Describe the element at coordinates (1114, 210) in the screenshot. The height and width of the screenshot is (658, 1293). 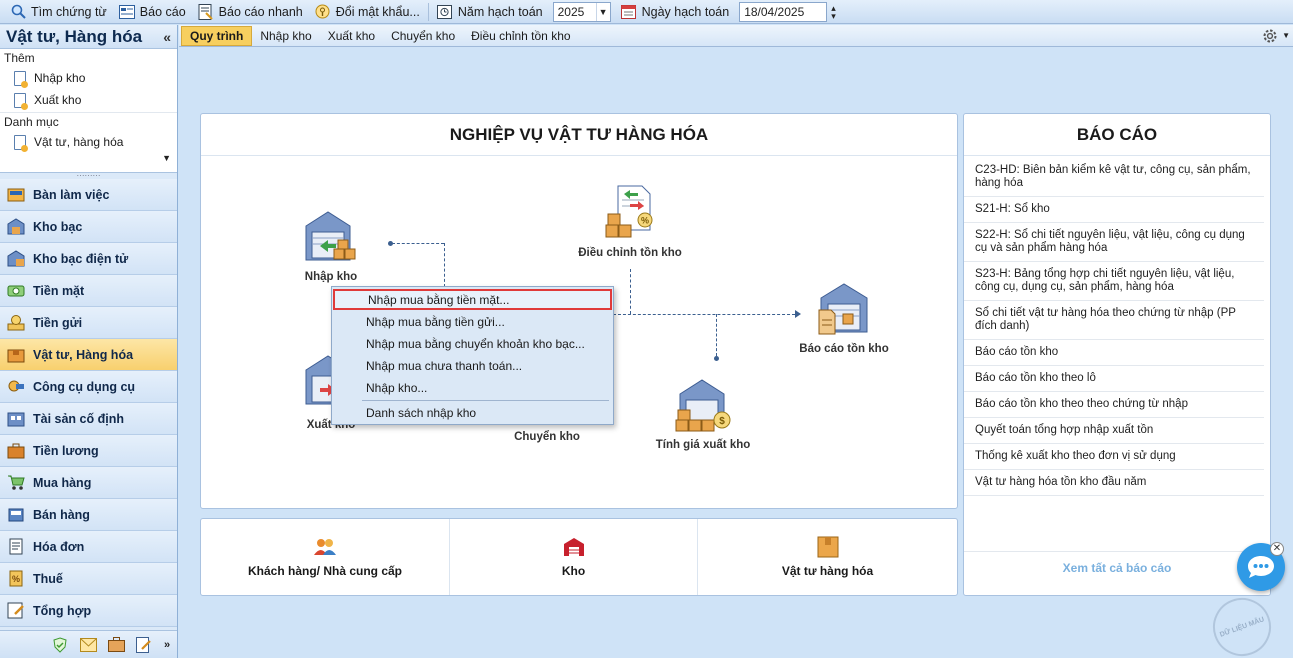
I see `report-item: S21-H: Sổ kho` at that location.